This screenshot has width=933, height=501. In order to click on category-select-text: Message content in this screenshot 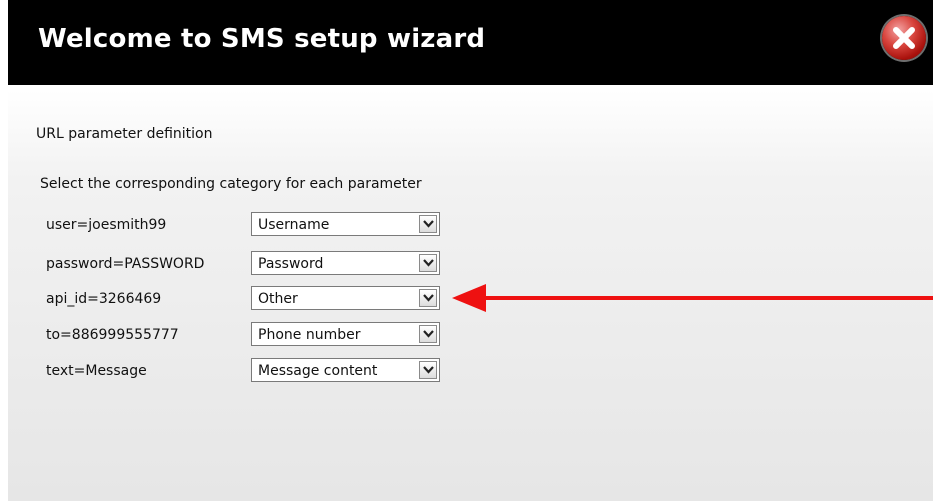, I will do `click(345, 370)`.